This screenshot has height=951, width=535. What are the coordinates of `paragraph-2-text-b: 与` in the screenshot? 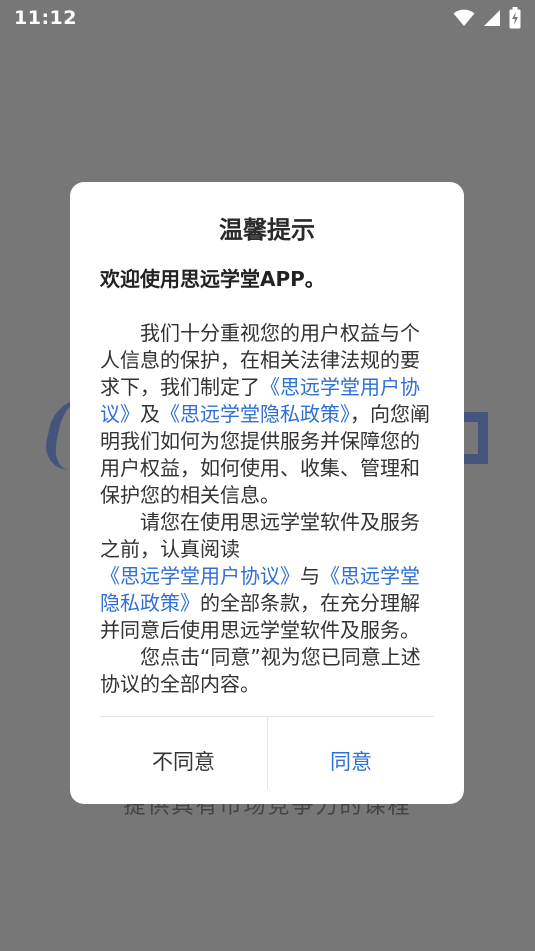 It's located at (310, 576).